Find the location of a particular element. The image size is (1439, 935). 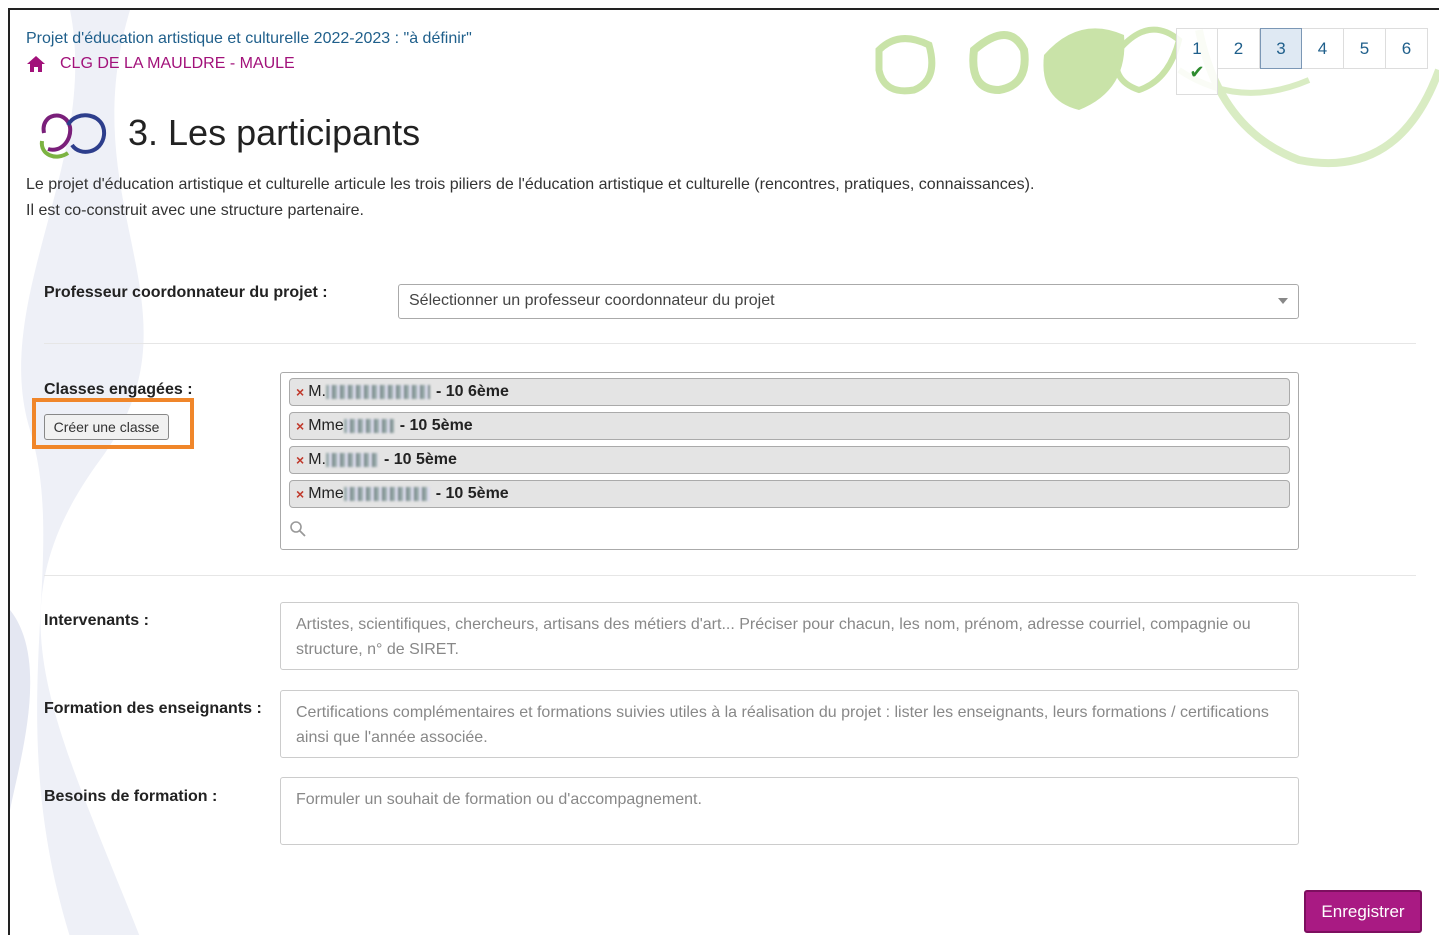

class-chip: × M. - 10 5ème is located at coordinates (789, 460).